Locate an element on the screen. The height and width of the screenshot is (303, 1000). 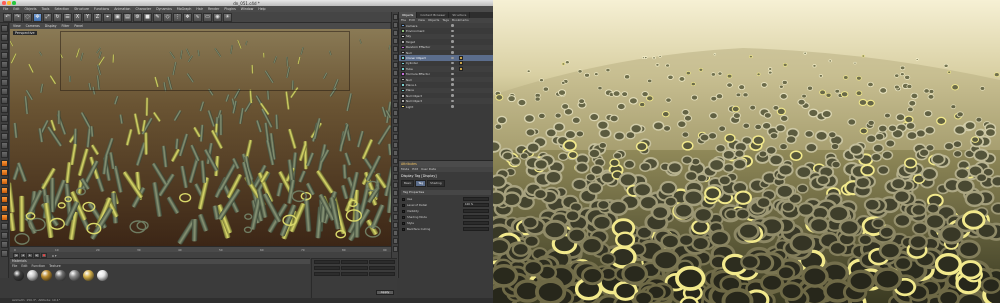
points-mode-icon is located at coordinates (4, 64).